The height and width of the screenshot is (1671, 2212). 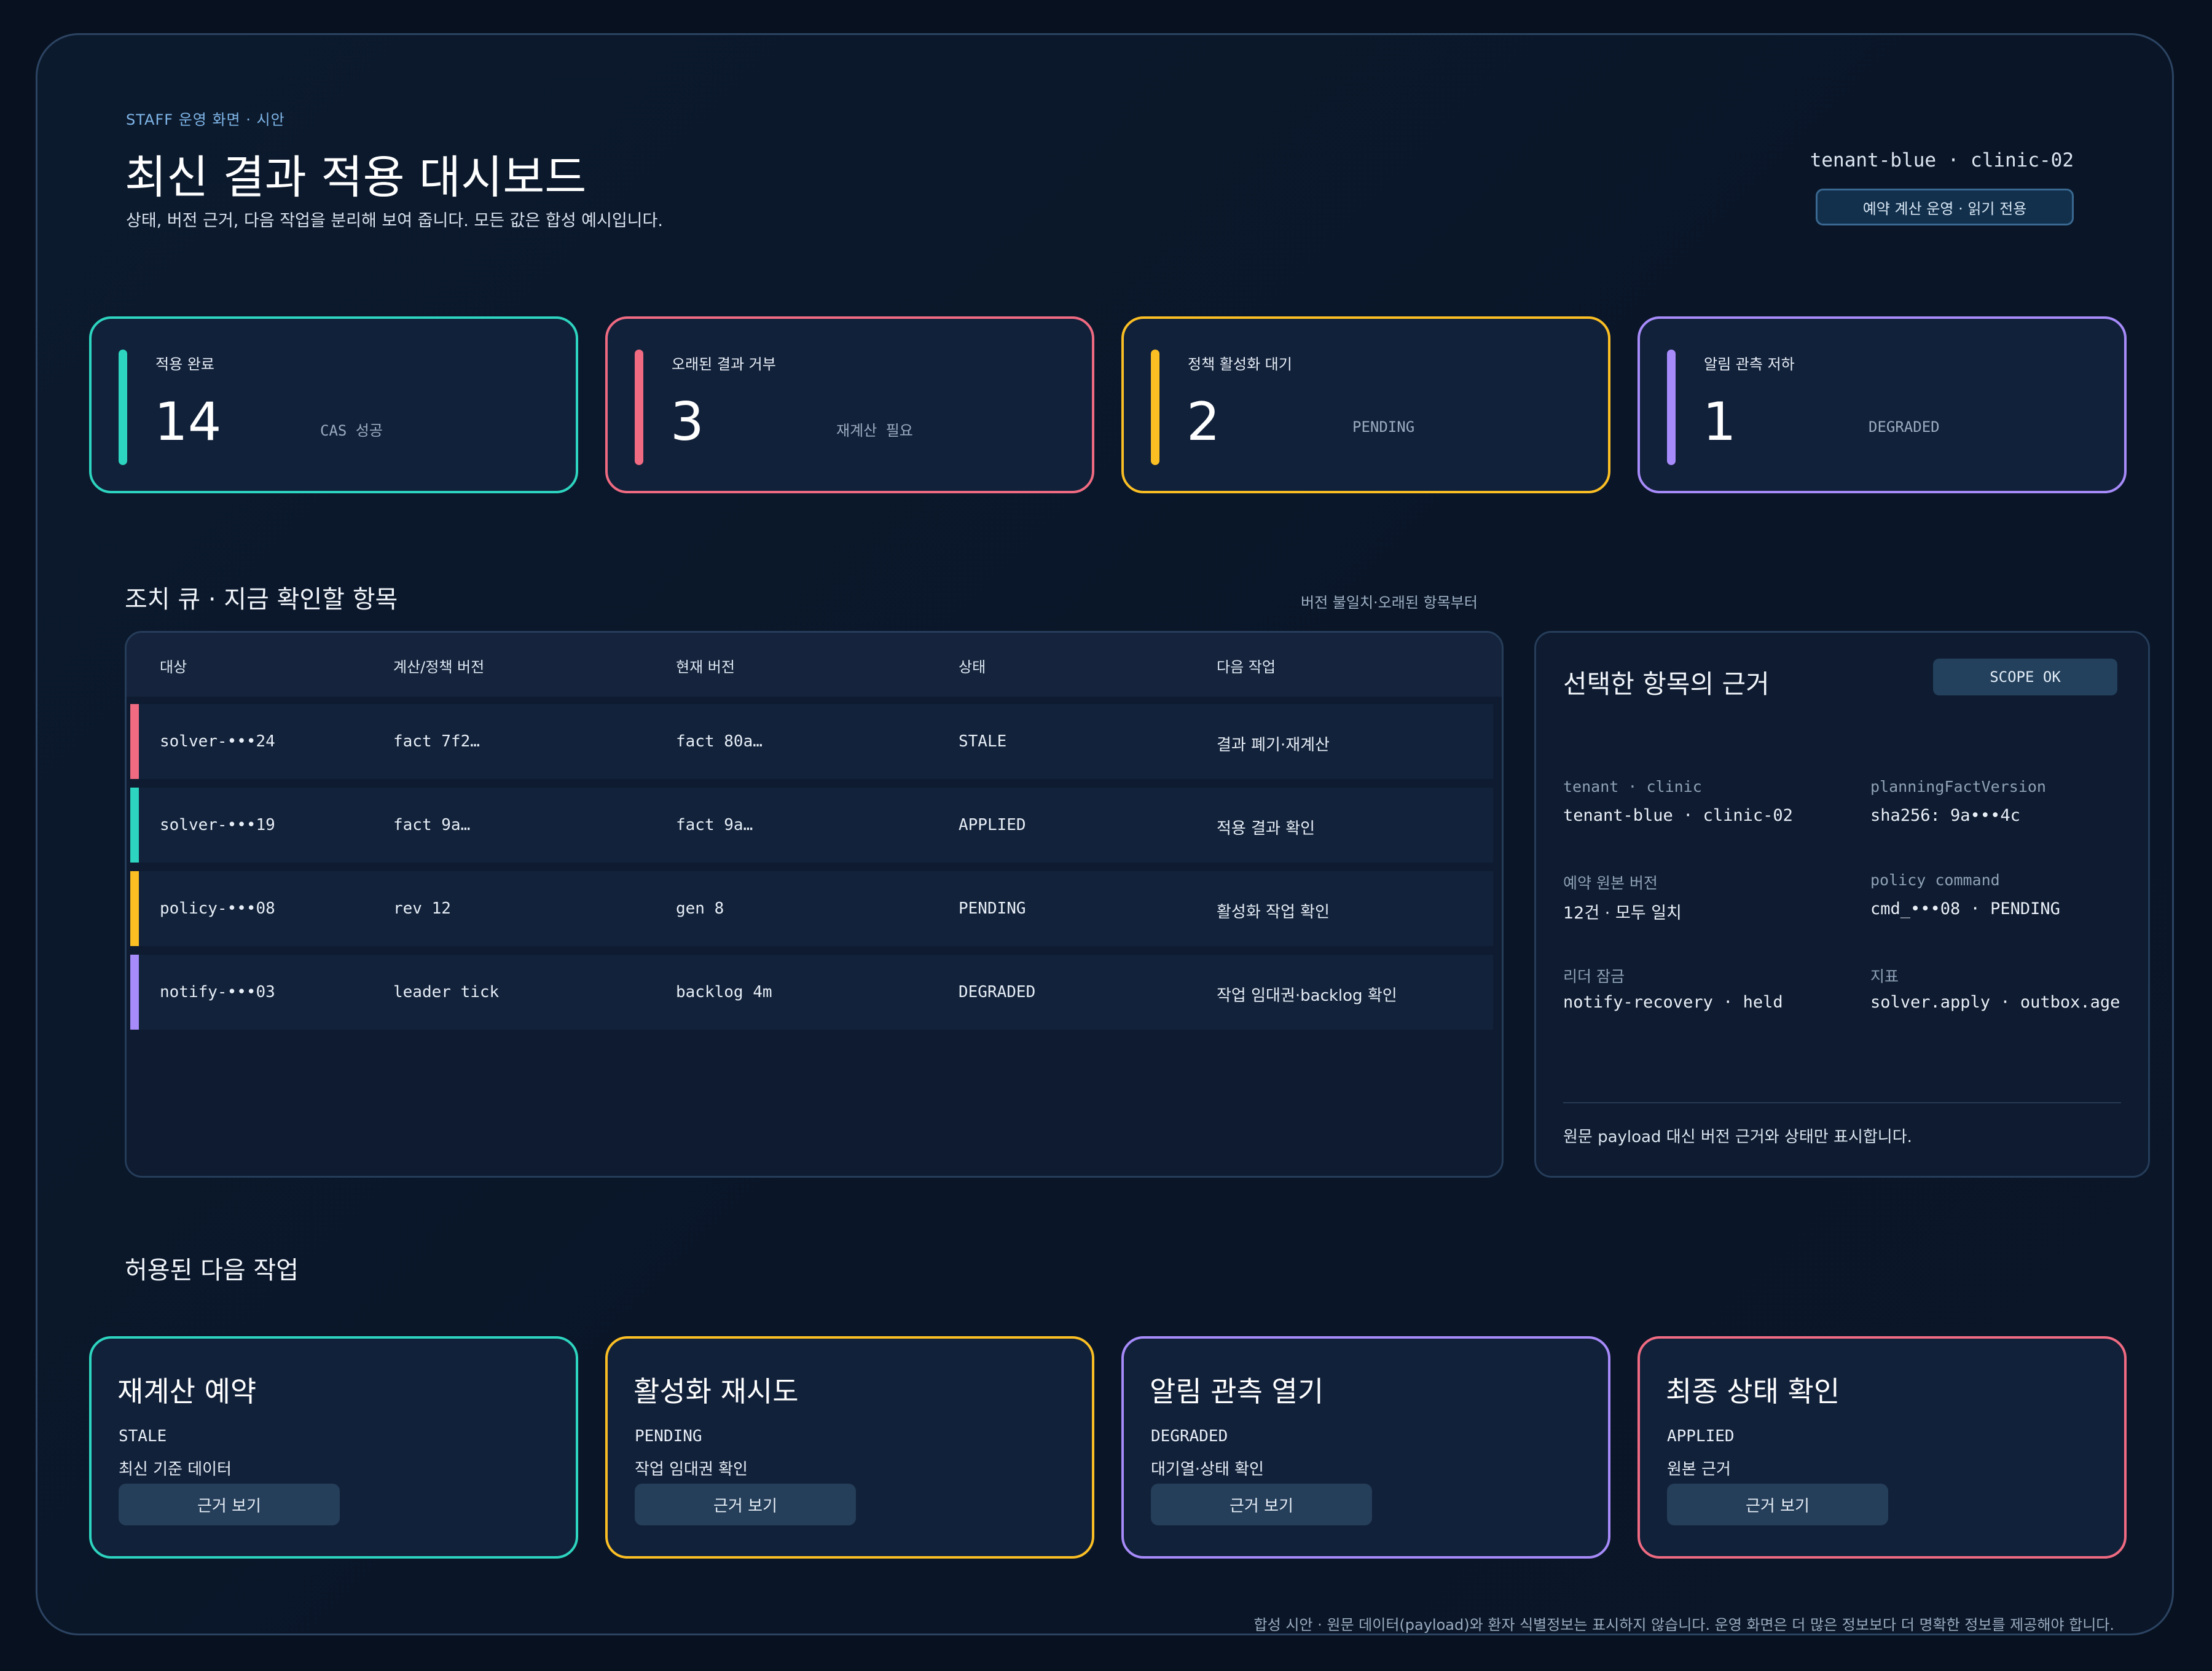 What do you see at coordinates (1699, 1469) in the screenshot?
I see `action-description: 원본 근거` at bounding box center [1699, 1469].